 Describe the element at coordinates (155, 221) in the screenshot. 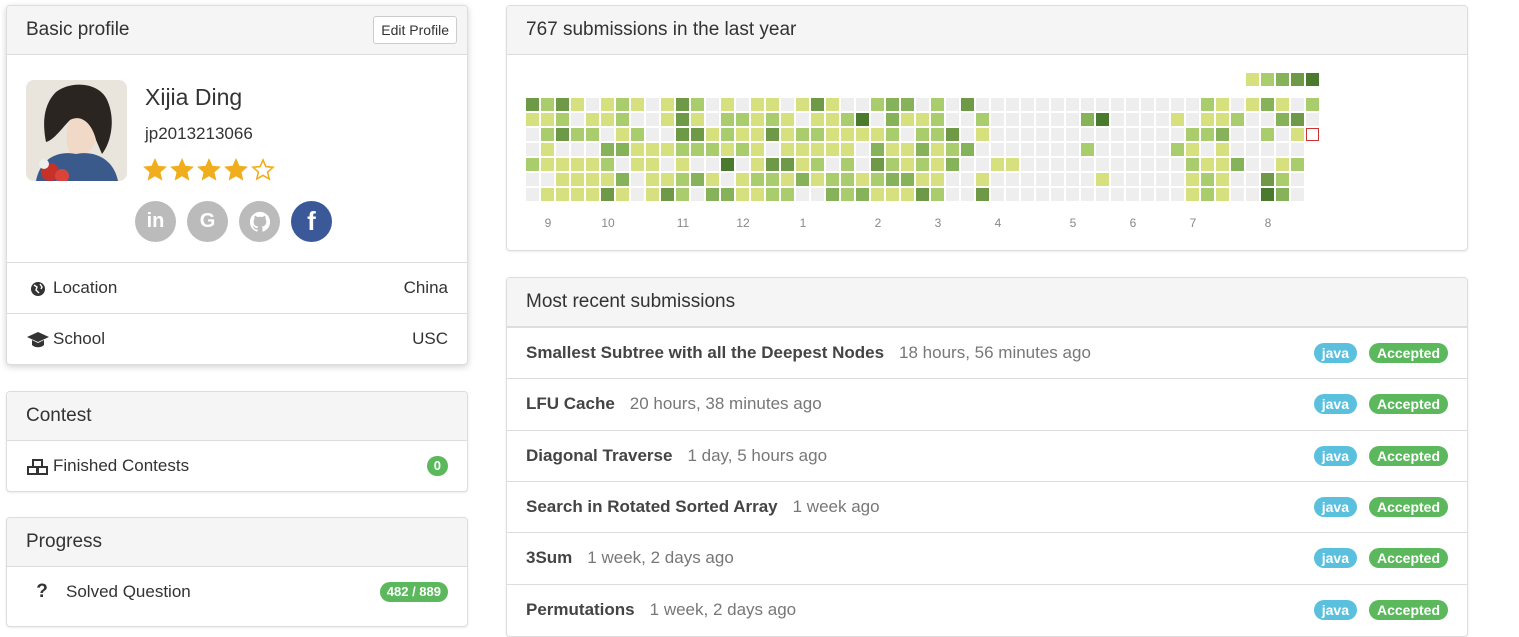

I see `linkedin-icon: in` at that location.